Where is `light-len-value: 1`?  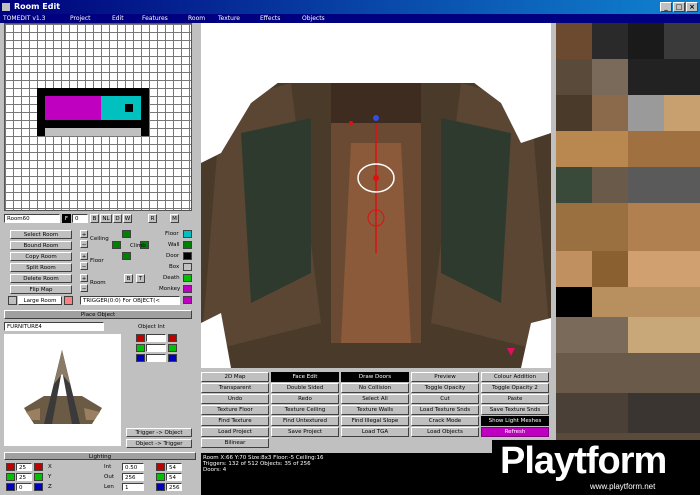
light-len-value: 1 is located at coordinates (133, 487).